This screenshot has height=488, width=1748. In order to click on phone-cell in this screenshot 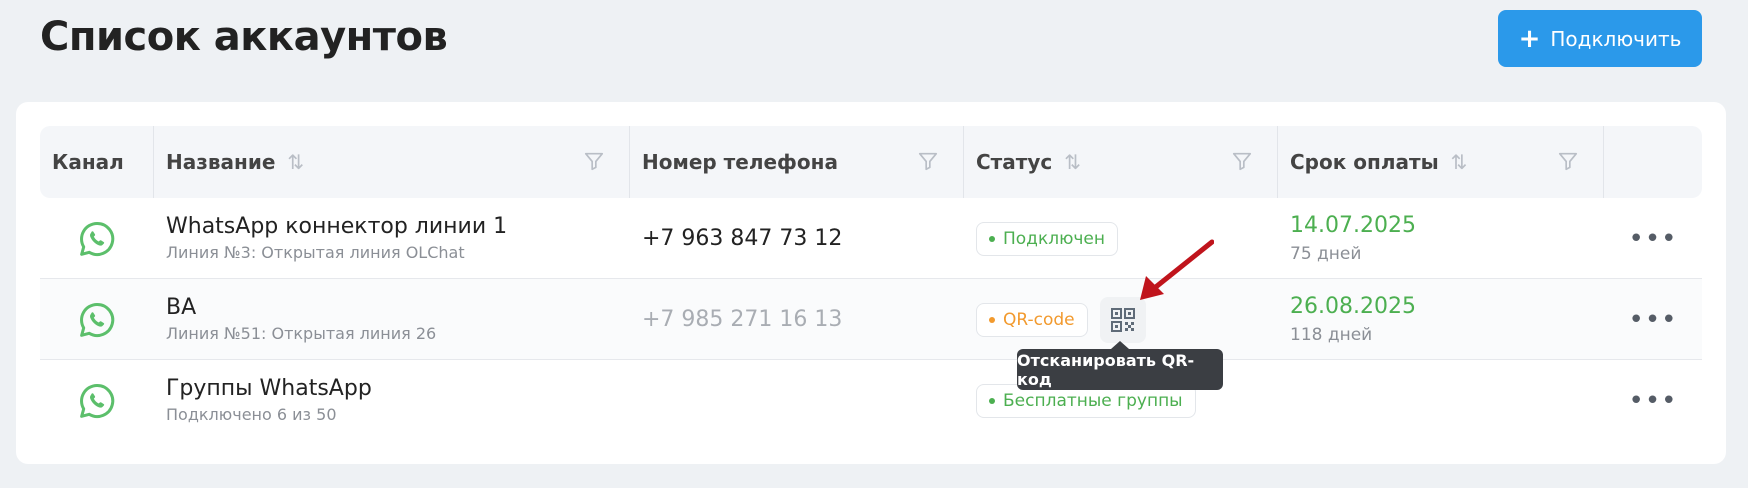, I will do `click(797, 400)`.